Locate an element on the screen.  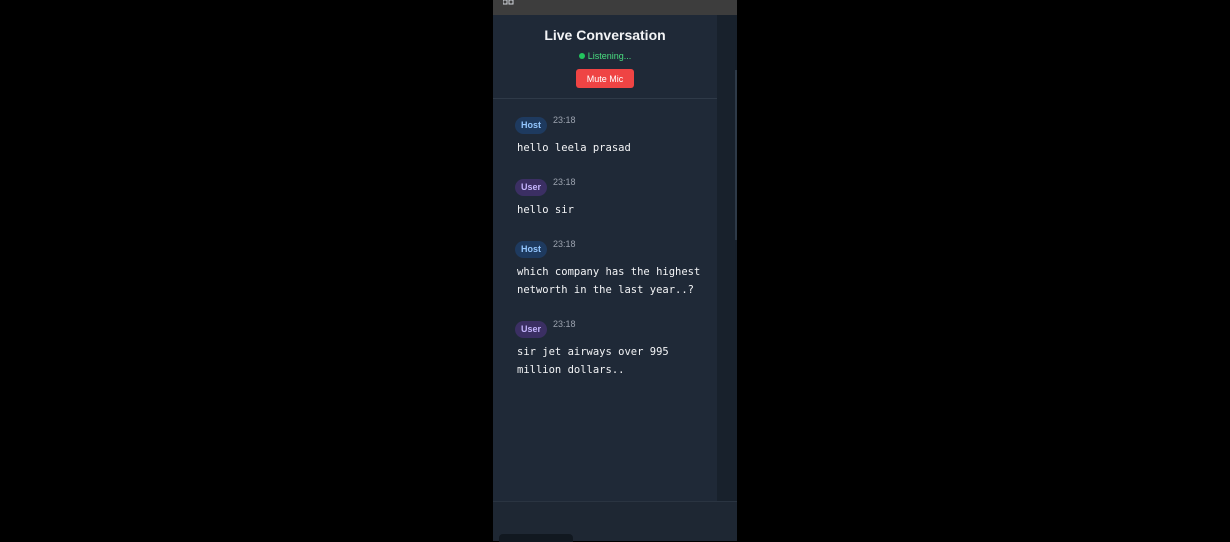
scrollbar is located at coordinates (736, 155).